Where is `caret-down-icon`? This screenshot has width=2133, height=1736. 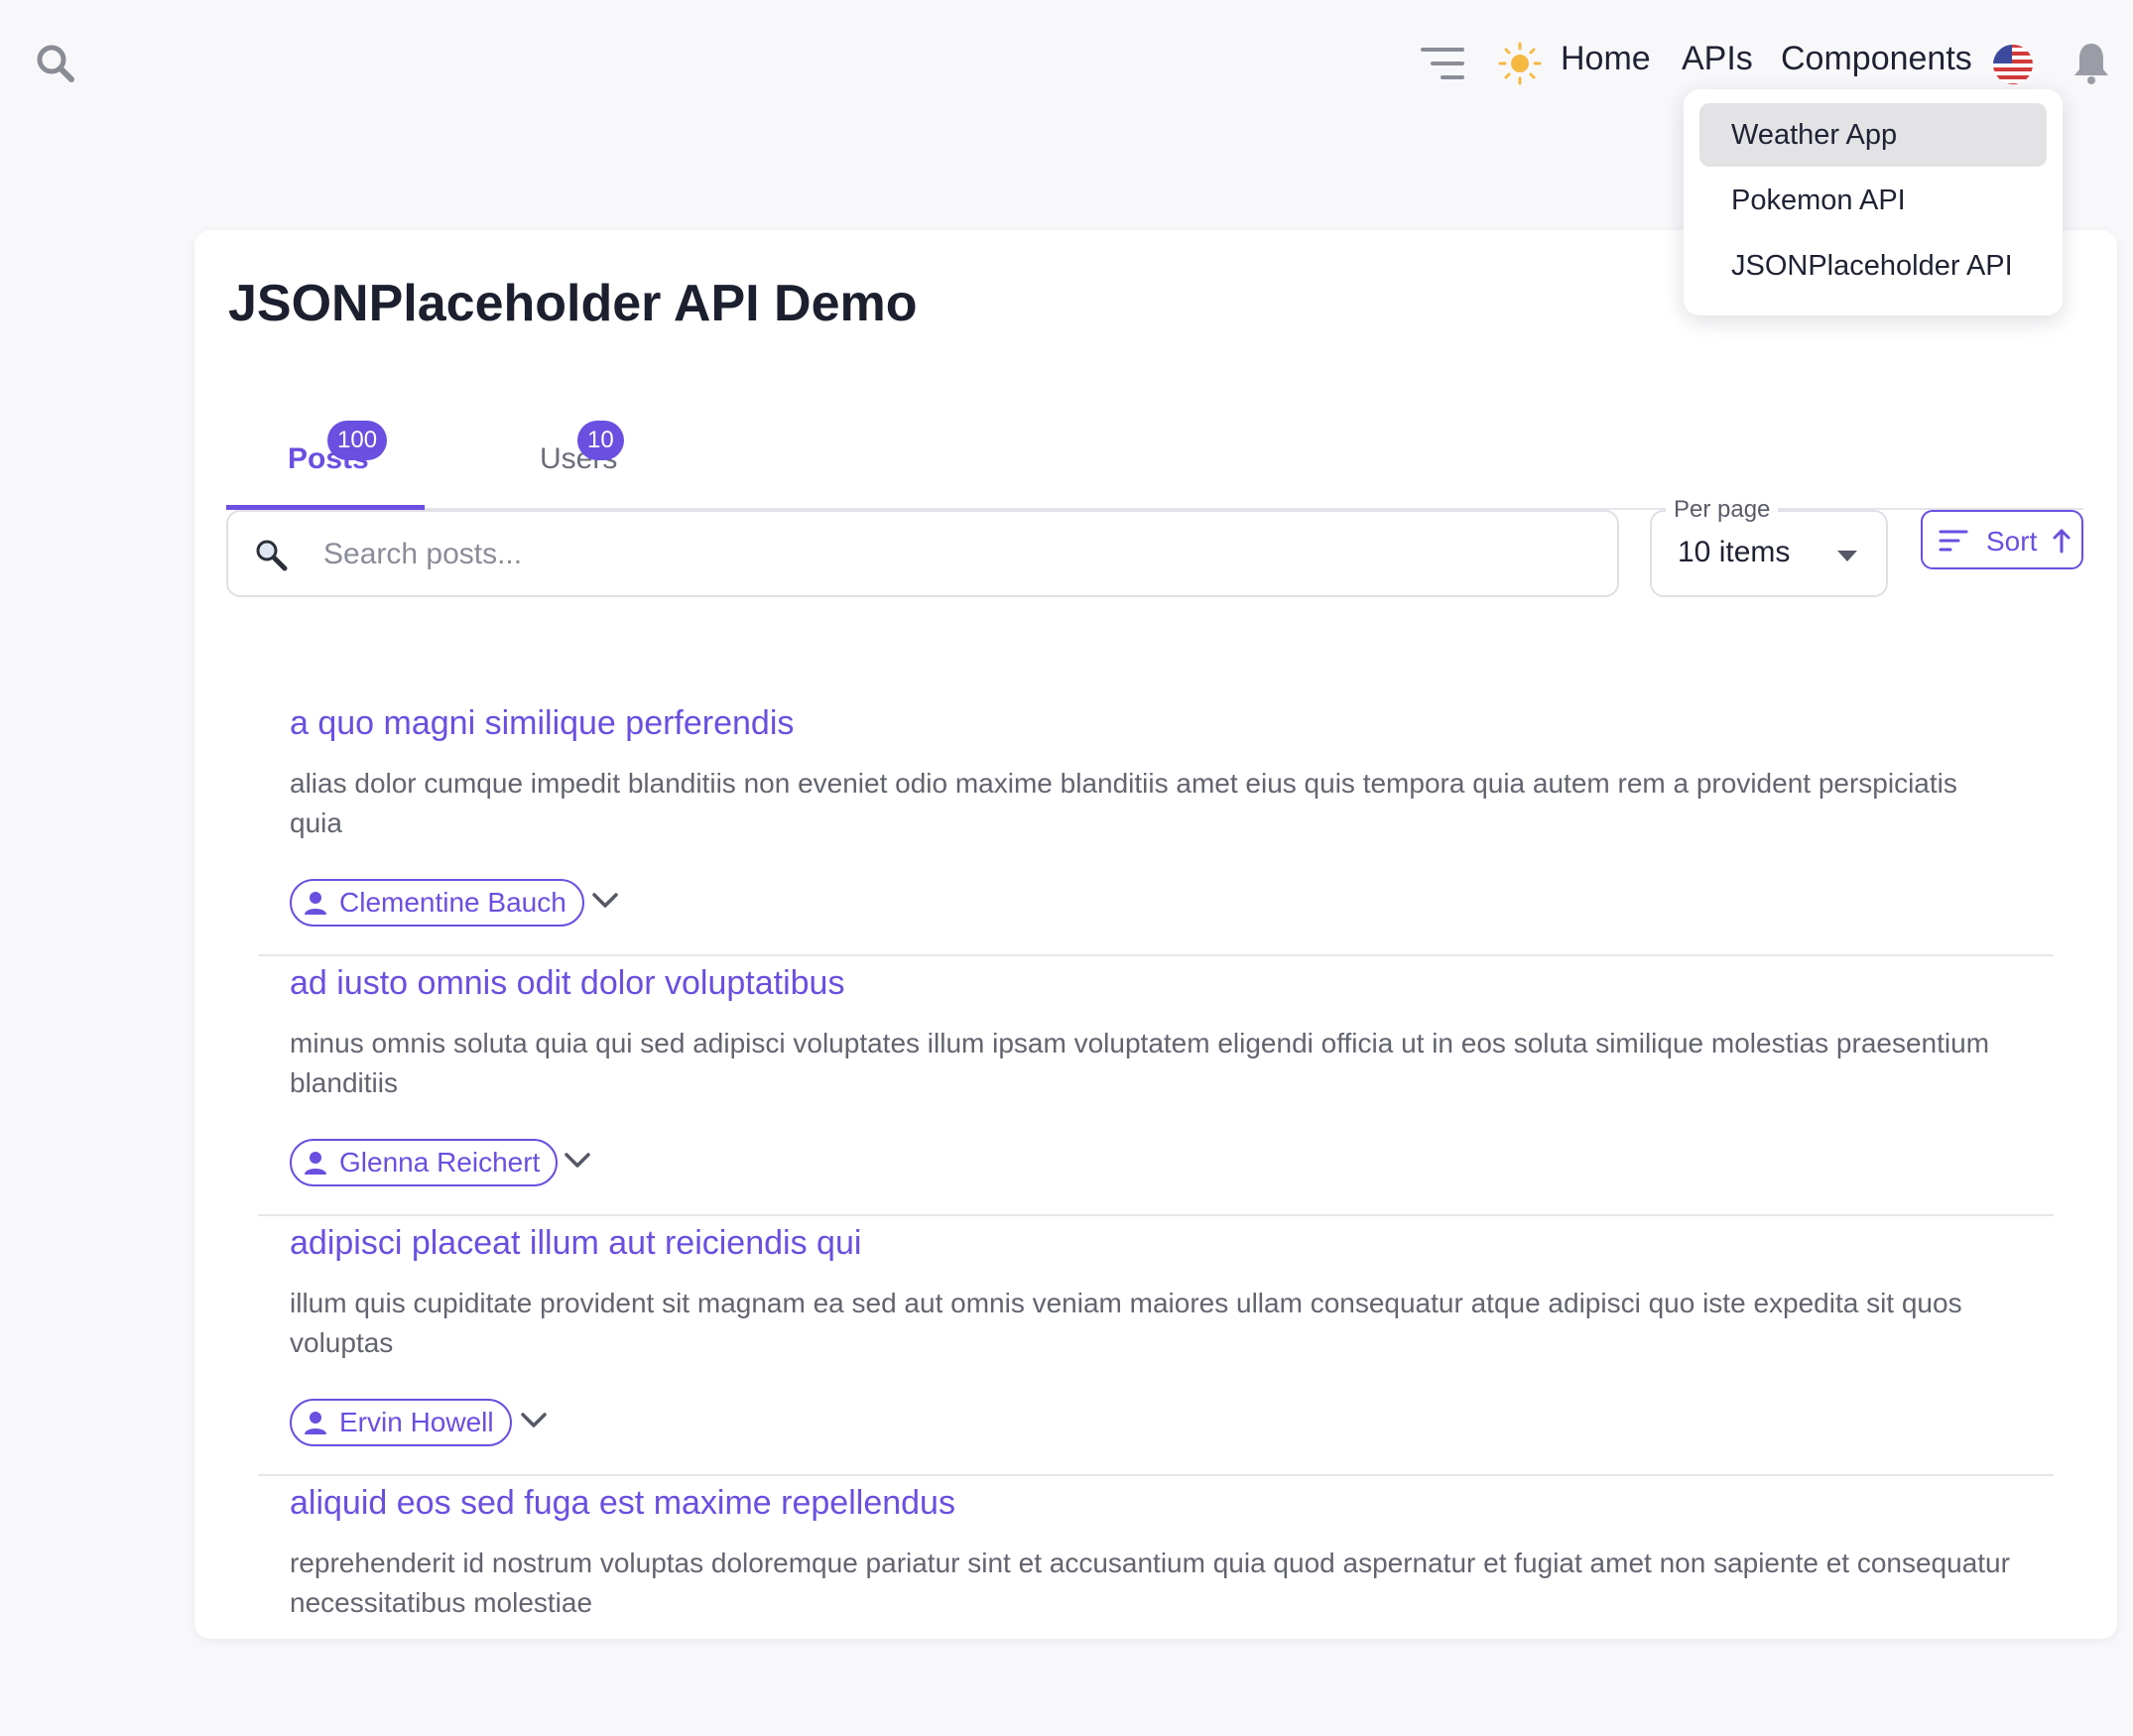
caret-down-icon is located at coordinates (1847, 556).